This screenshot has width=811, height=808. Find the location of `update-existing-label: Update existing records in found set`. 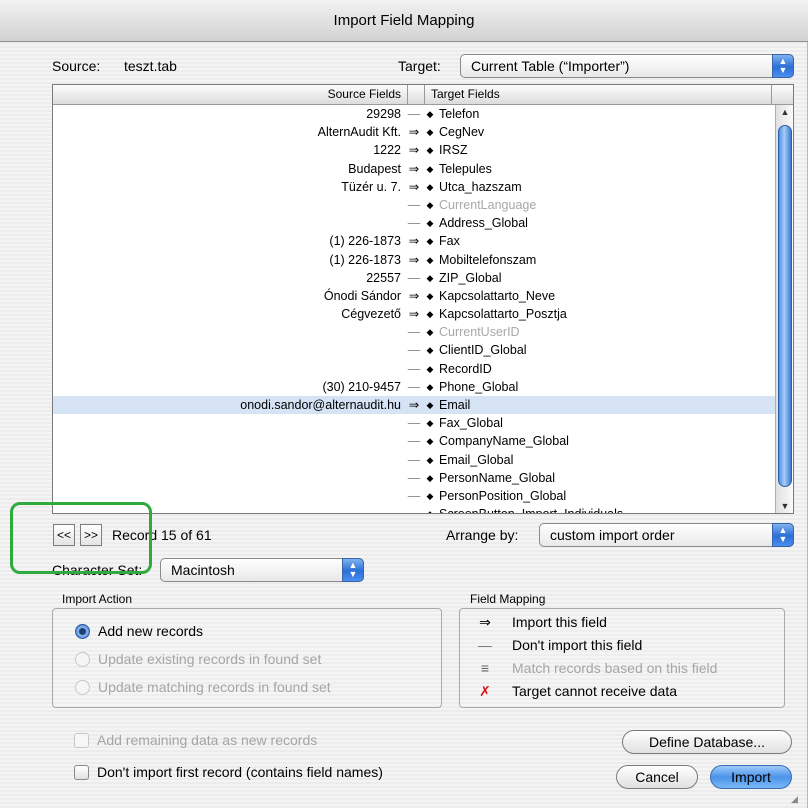

update-existing-label: Update existing records in found set is located at coordinates (209, 659).